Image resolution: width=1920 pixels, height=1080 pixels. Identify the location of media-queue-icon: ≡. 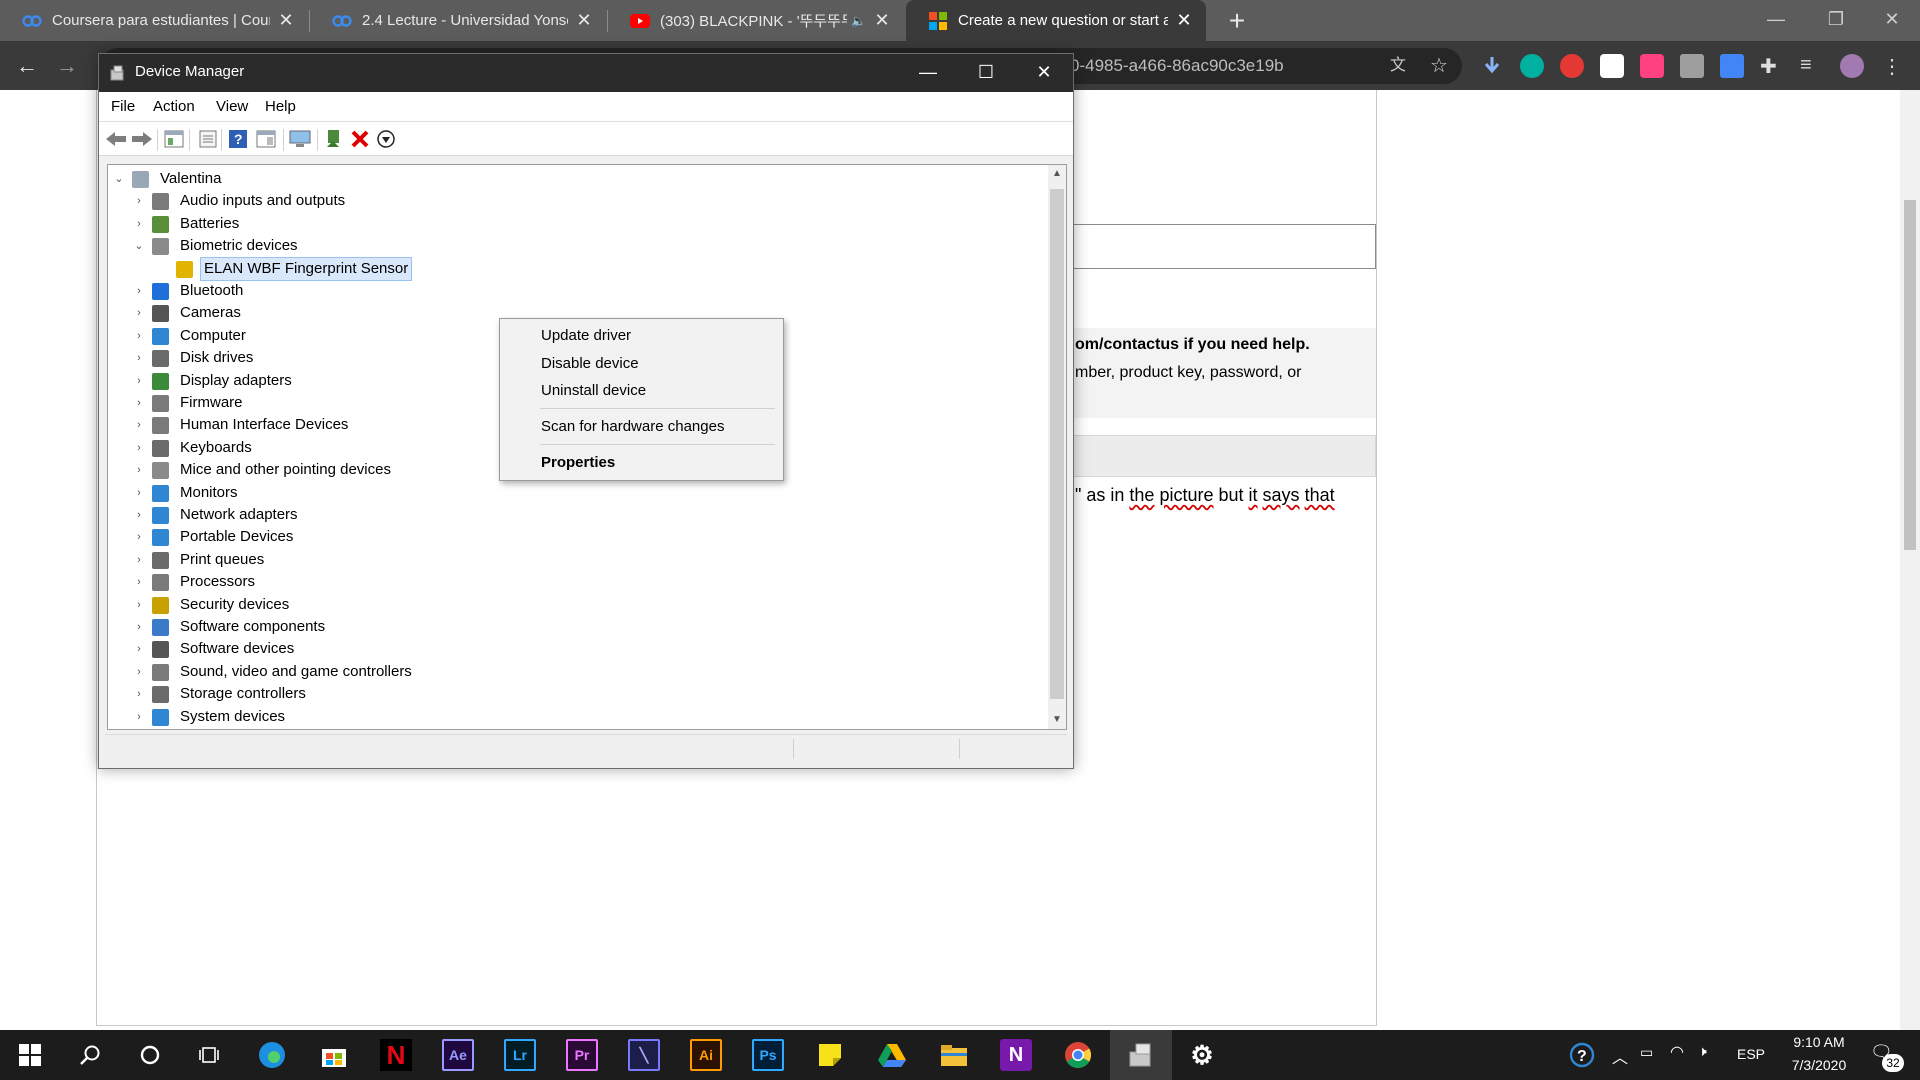
(1812, 66).